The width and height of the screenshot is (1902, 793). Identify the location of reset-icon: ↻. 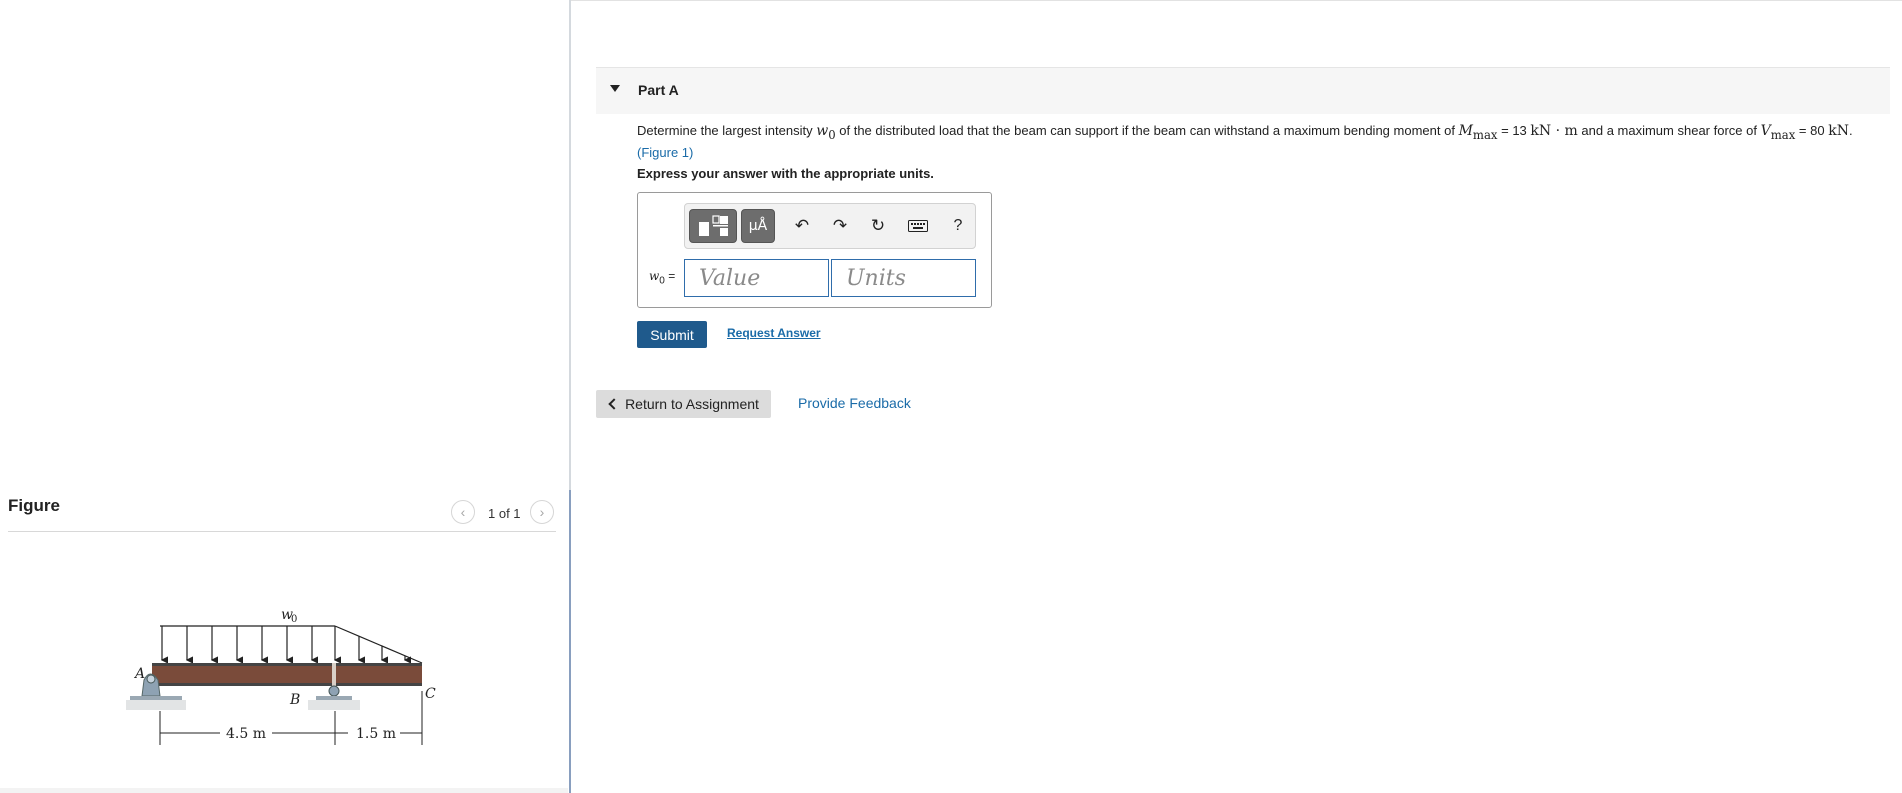
(878, 226).